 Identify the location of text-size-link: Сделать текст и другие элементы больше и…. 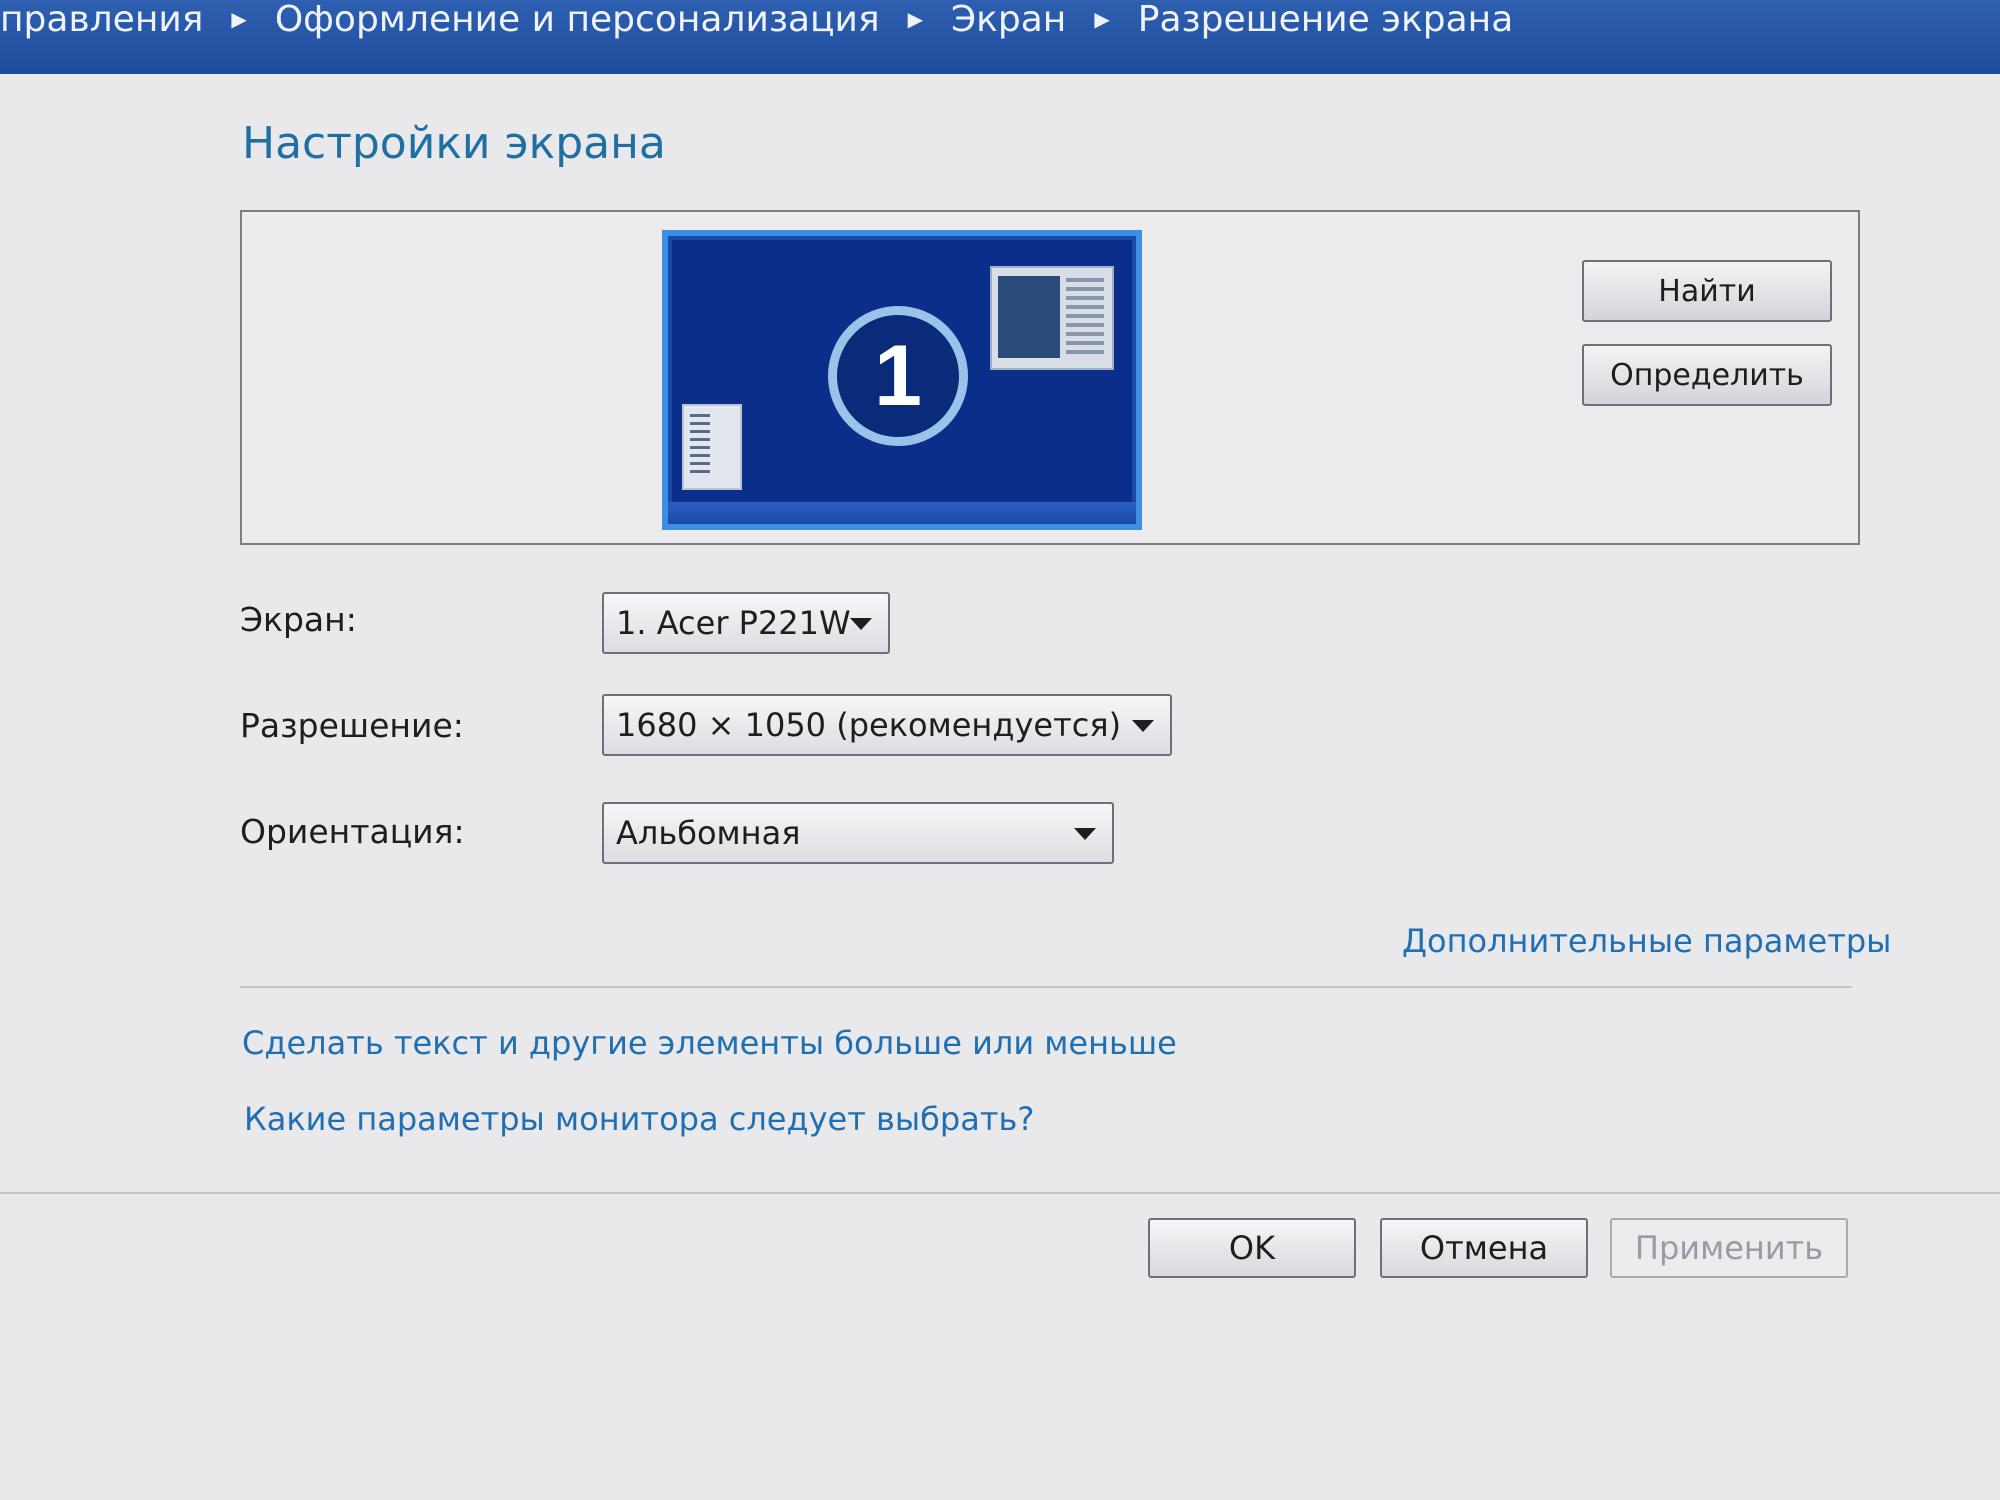
(709, 1043).